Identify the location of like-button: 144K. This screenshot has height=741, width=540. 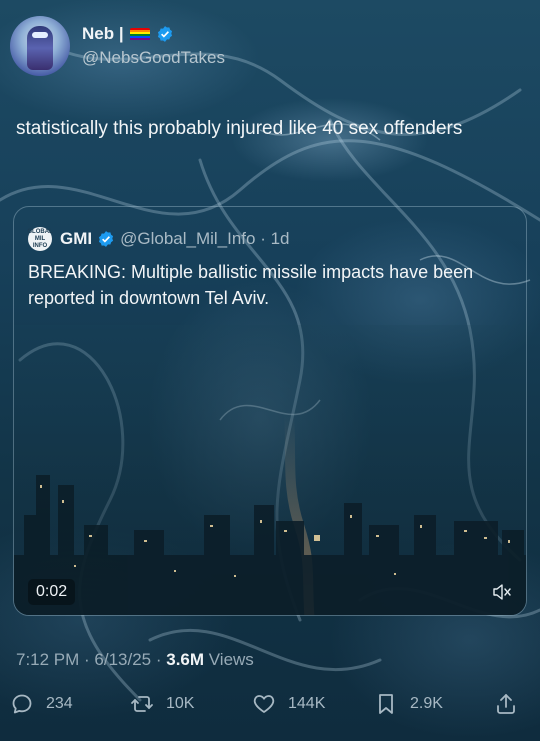
(288, 704).